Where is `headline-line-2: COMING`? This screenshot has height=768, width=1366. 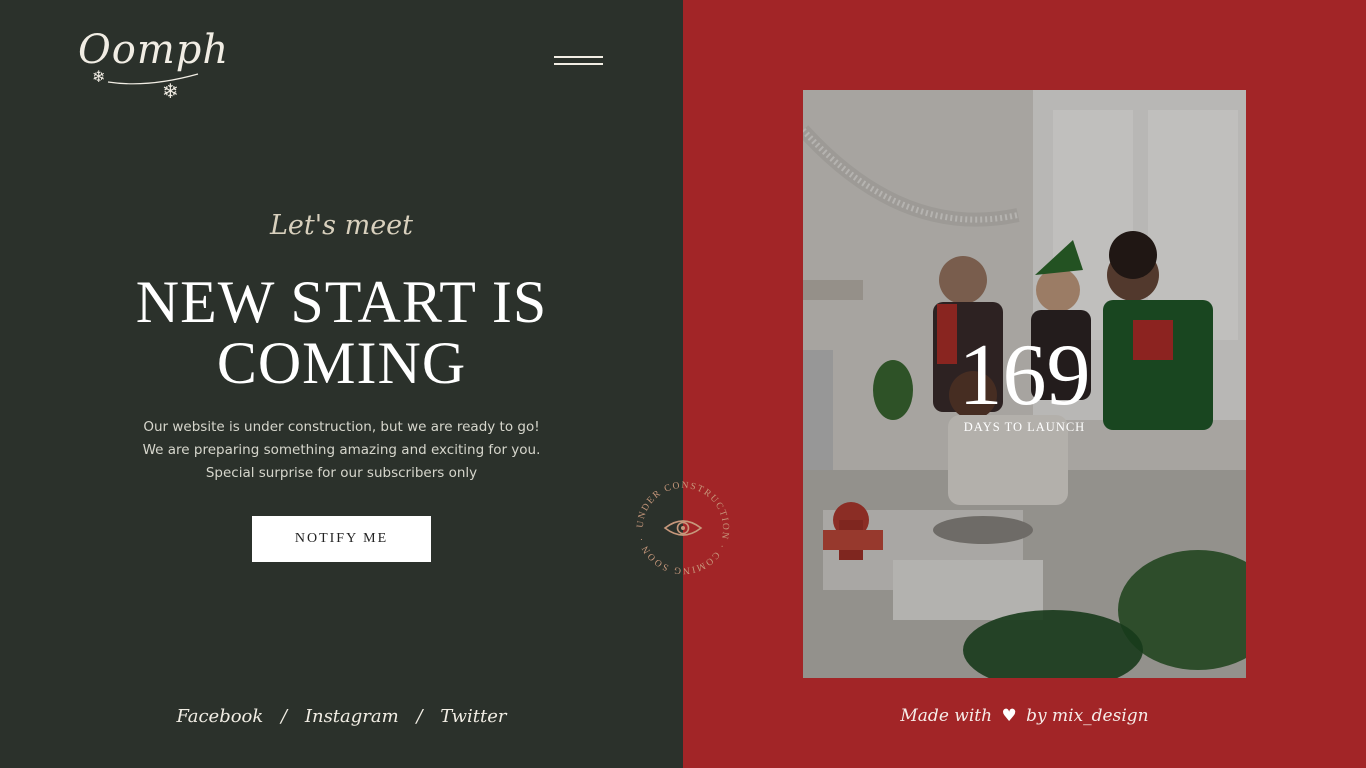
headline-line-2: COMING is located at coordinates (341, 363).